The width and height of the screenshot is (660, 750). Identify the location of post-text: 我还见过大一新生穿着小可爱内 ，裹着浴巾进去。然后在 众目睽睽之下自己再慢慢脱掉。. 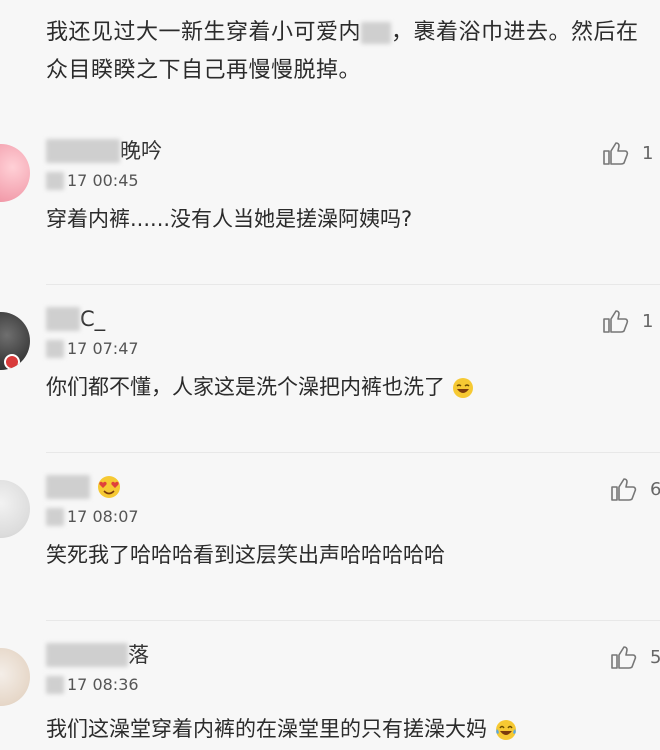
(350, 52).